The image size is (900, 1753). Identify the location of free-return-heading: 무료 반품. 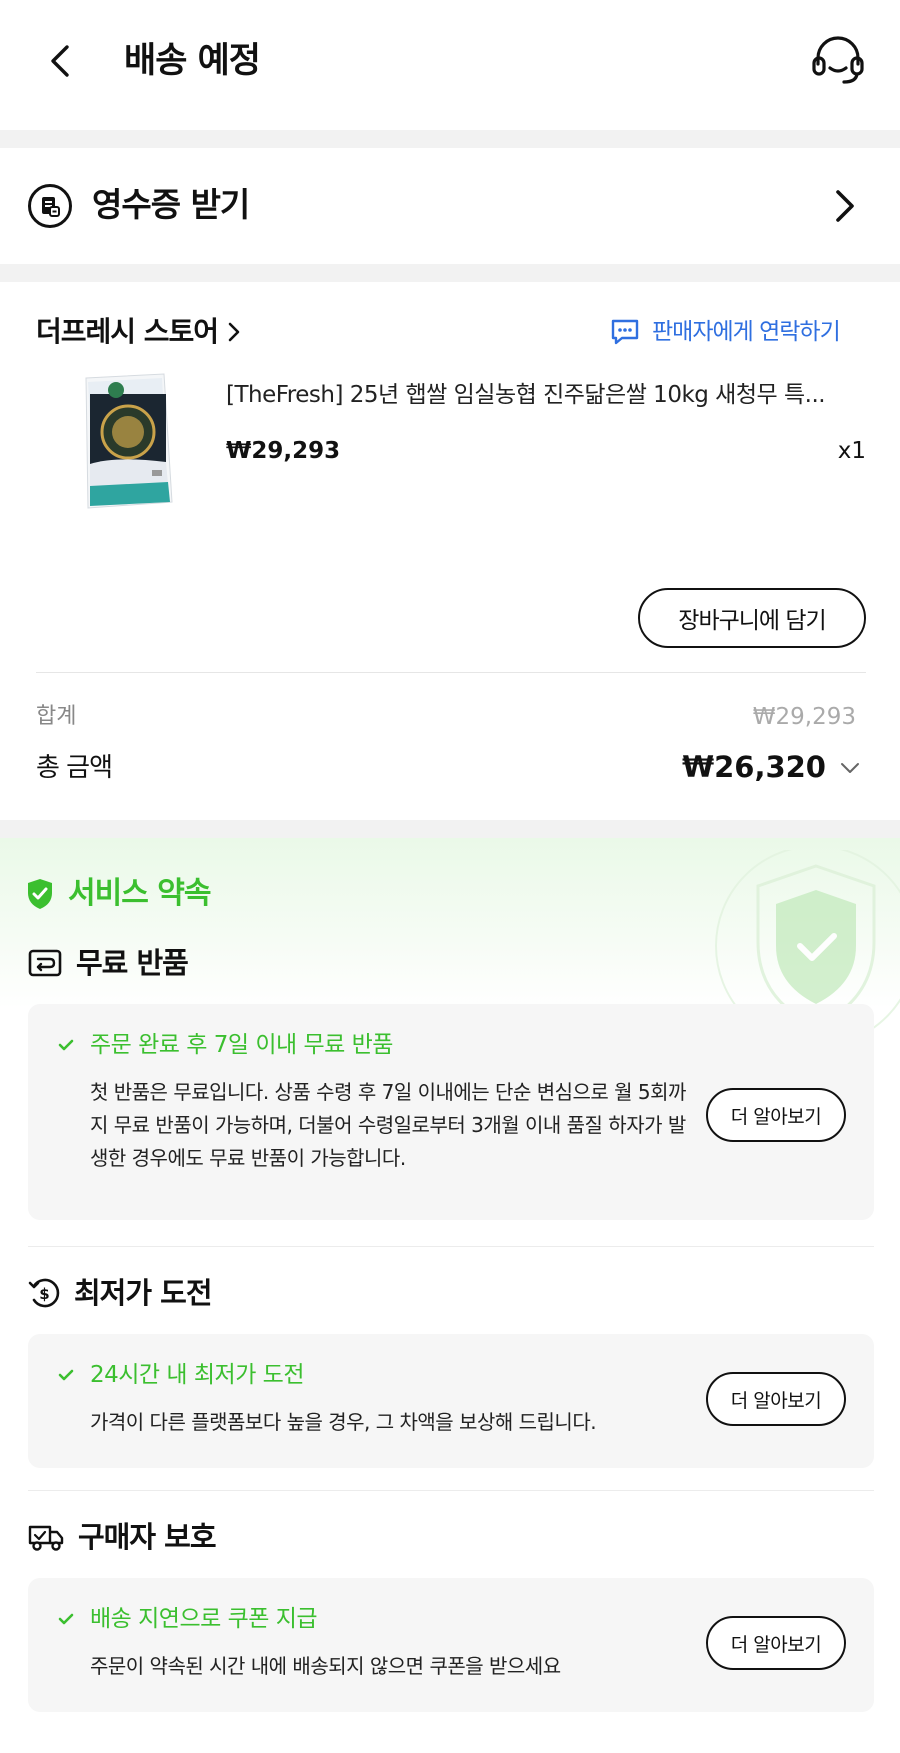
(108, 963).